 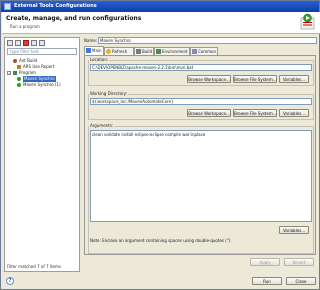 I want to click on refresh-icon, so click(x=108, y=51).